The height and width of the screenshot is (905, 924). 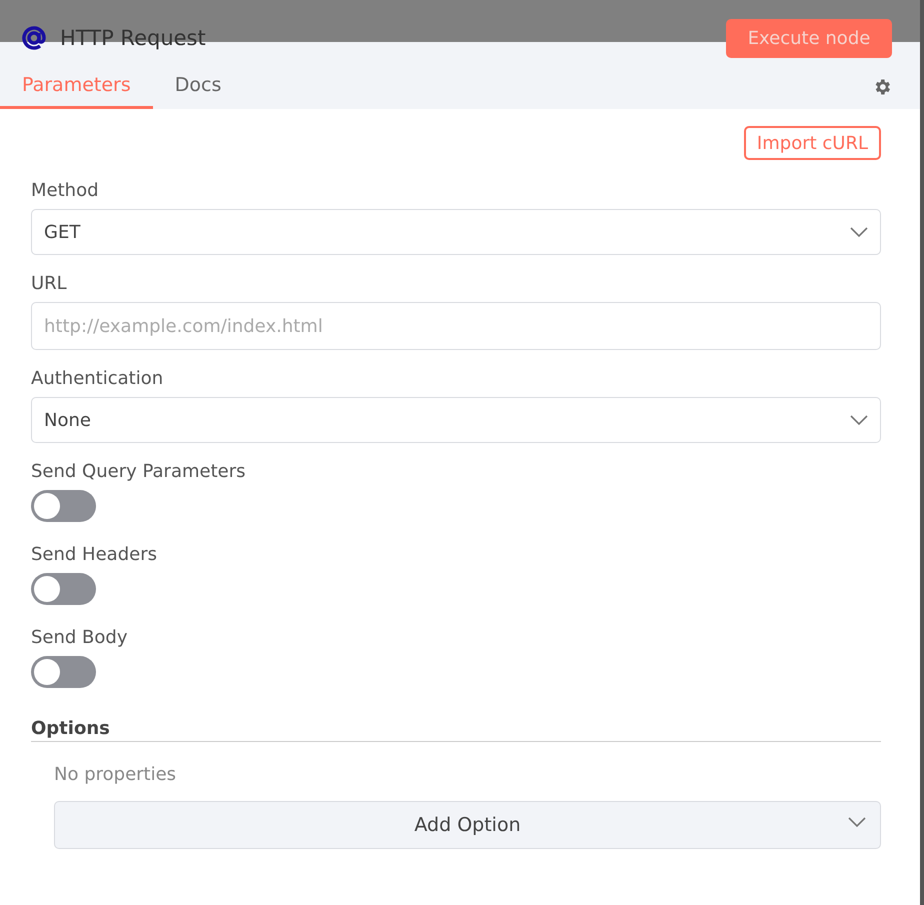 I want to click on field-label: Send Headers, so click(x=94, y=554).